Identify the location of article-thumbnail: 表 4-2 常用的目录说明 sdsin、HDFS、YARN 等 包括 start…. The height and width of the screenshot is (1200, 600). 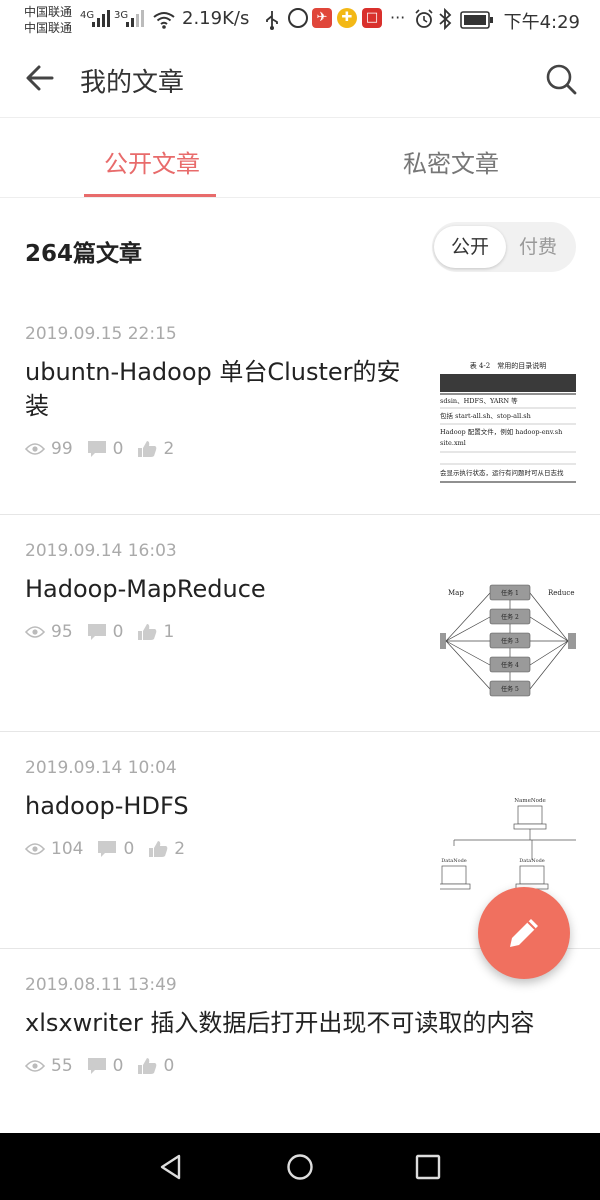
(508, 422).